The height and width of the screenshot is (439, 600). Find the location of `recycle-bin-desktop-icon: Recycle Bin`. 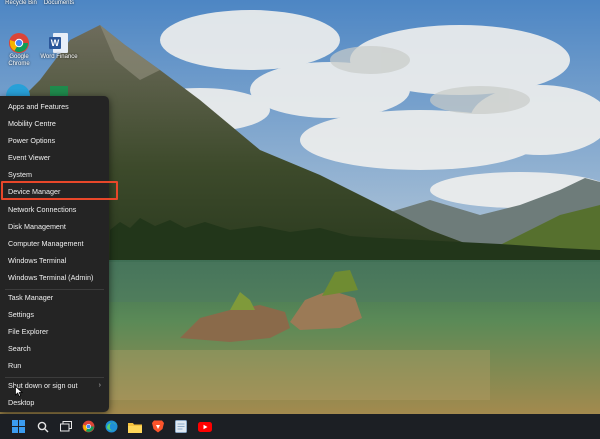

recycle-bin-desktop-icon: Recycle Bin is located at coordinates (21, 3).